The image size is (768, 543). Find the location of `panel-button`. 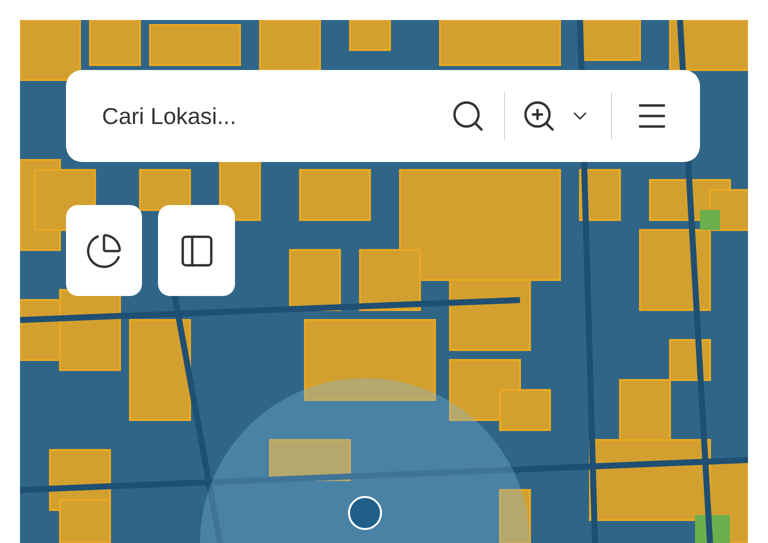

panel-button is located at coordinates (196, 250).